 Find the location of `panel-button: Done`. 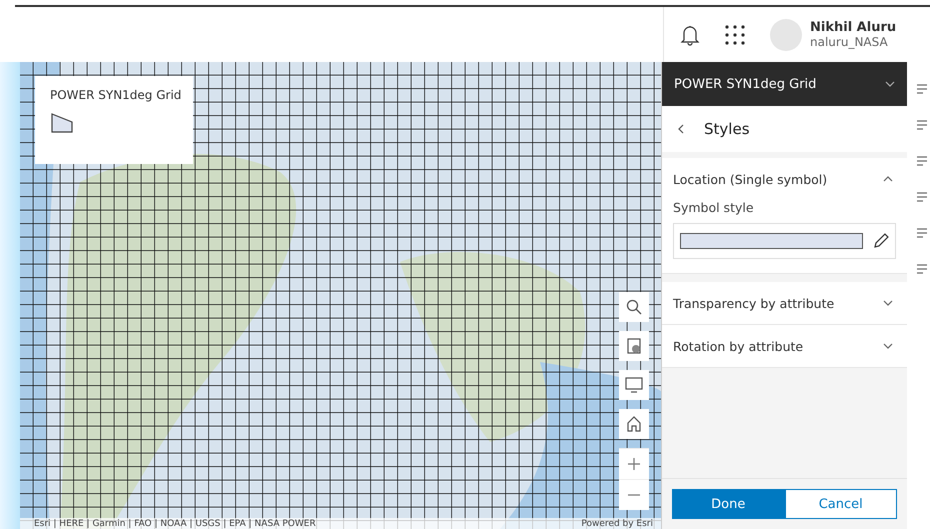

panel-button: Done is located at coordinates (728, 504).